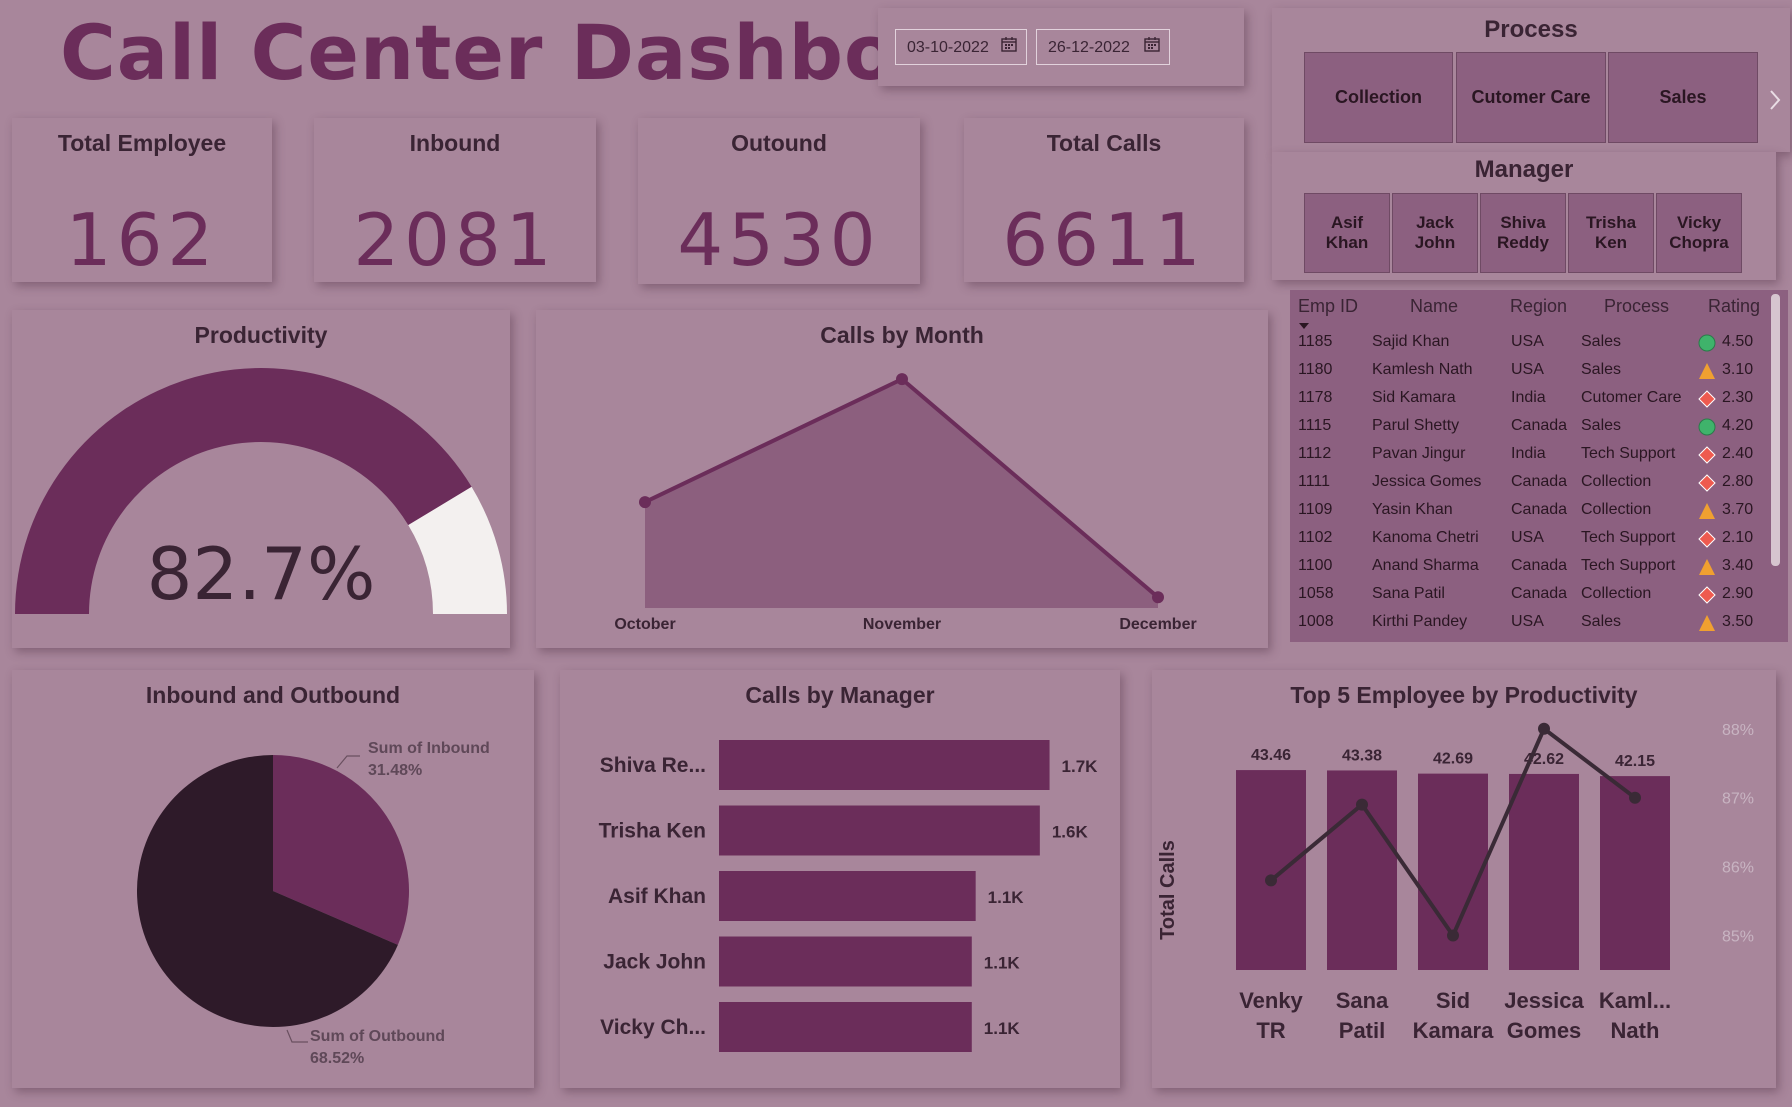 The height and width of the screenshot is (1107, 1792). I want to click on kpi-value: 6611, so click(1104, 240).